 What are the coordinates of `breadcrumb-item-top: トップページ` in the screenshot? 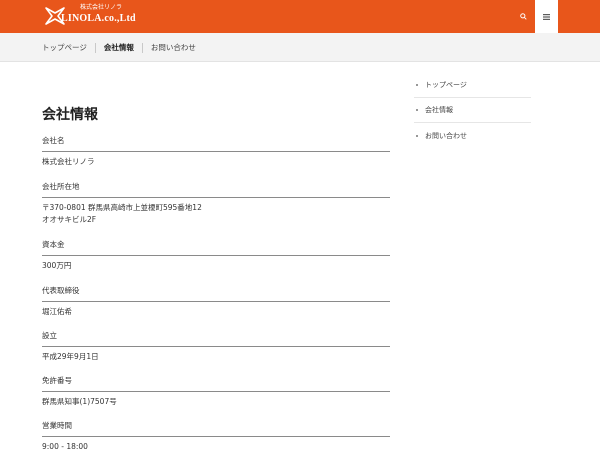 It's located at (64, 47).